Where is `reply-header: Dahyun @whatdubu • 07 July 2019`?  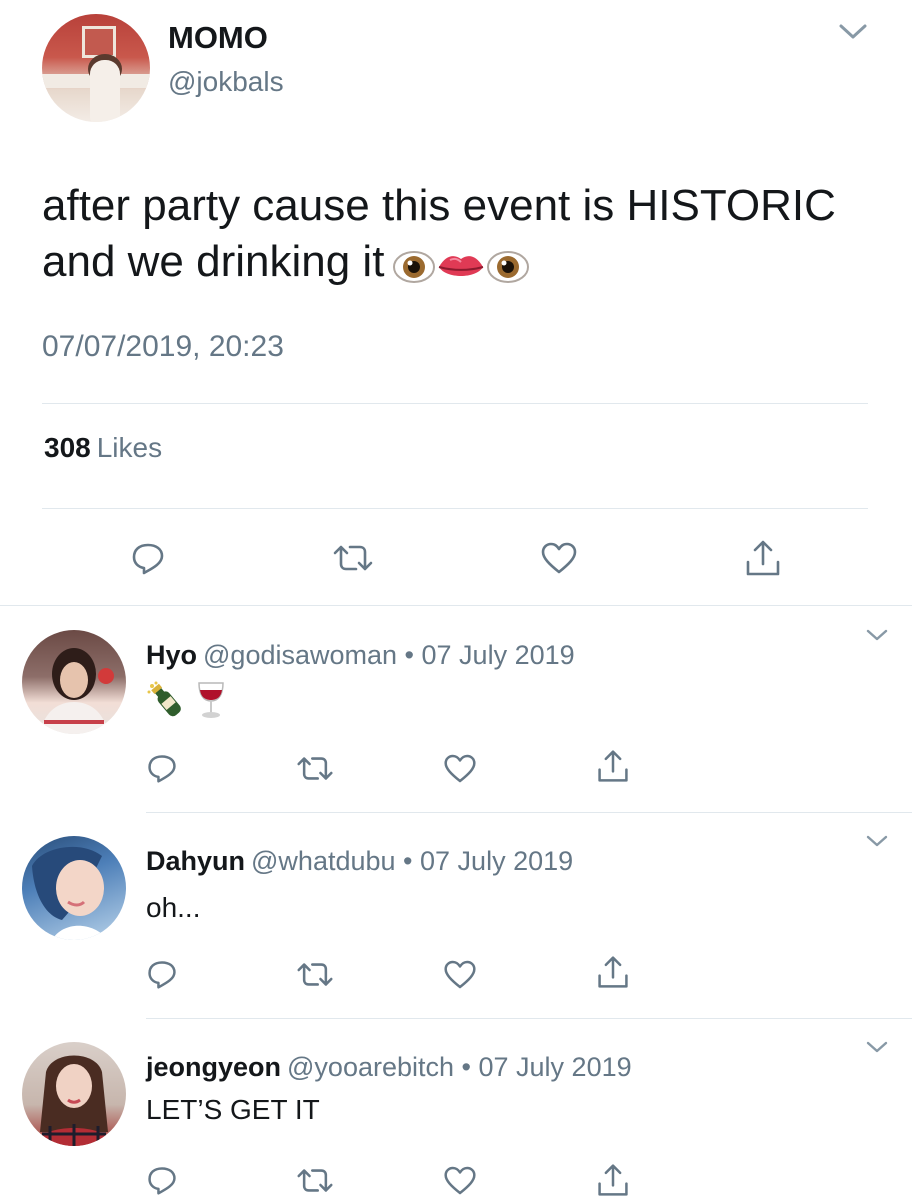 reply-header: Dahyun @whatdubu • 07 July 2019 is located at coordinates (359, 861).